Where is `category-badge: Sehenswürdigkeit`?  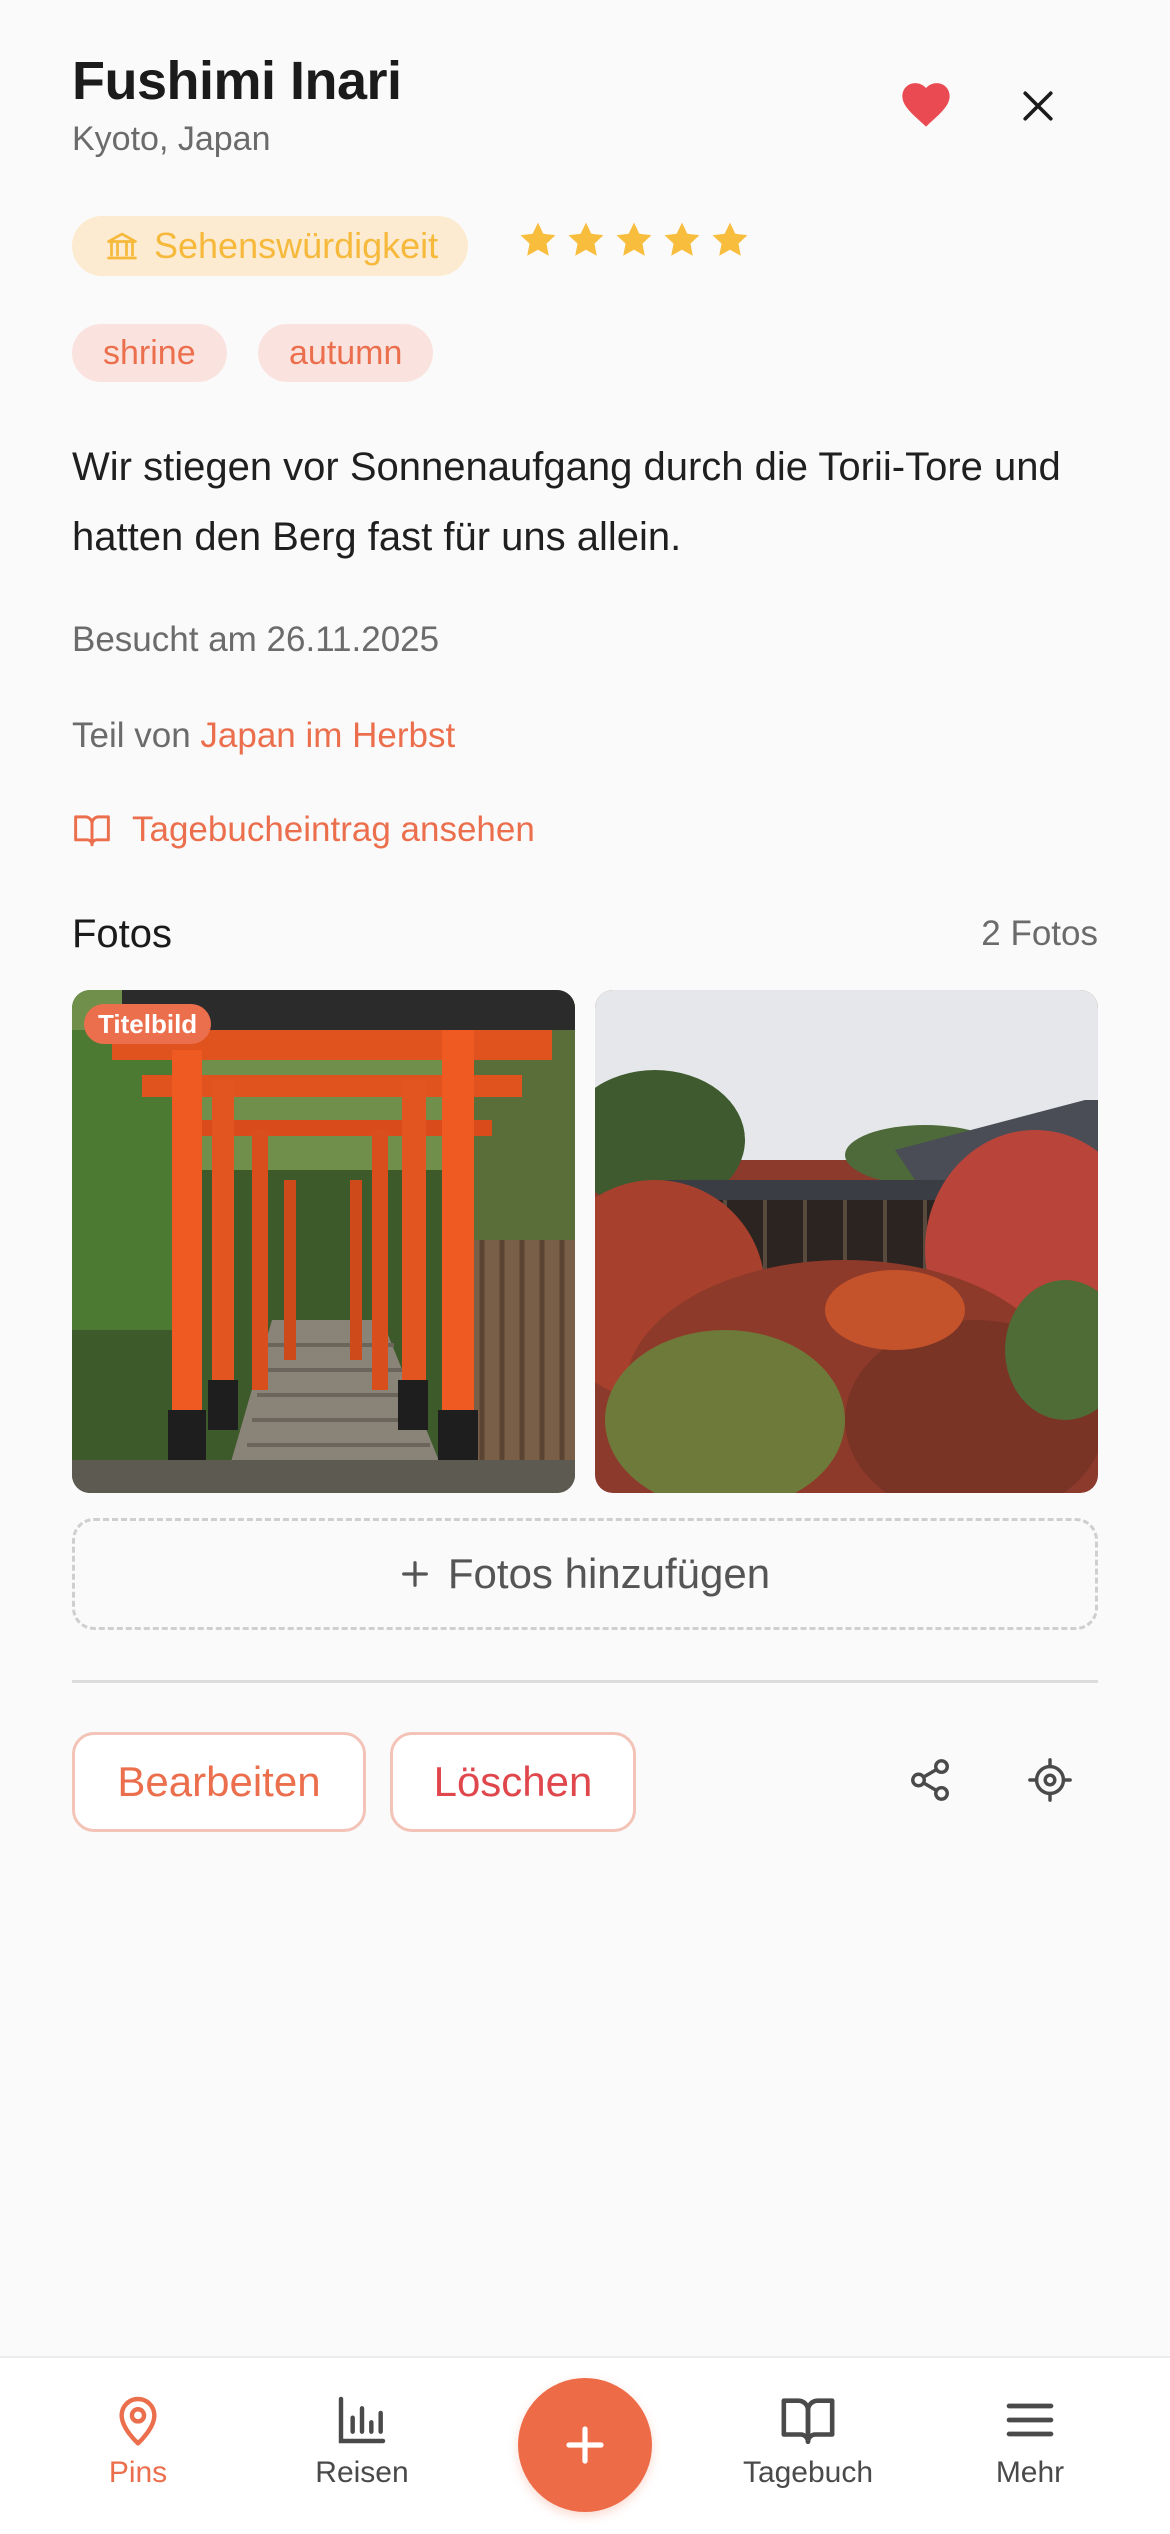 category-badge: Sehenswürdigkeit is located at coordinates (270, 246).